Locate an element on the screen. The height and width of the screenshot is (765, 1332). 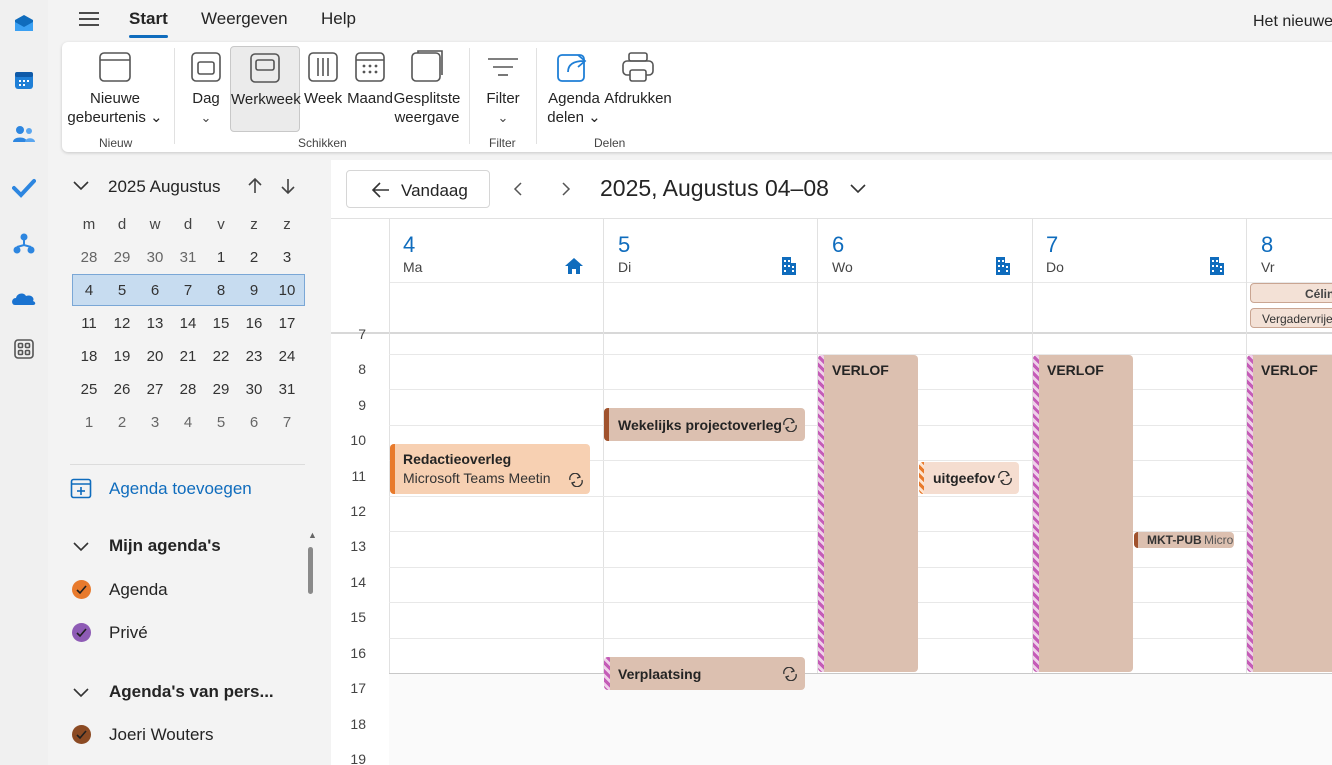
minical-day: 24 is located at coordinates (287, 356).